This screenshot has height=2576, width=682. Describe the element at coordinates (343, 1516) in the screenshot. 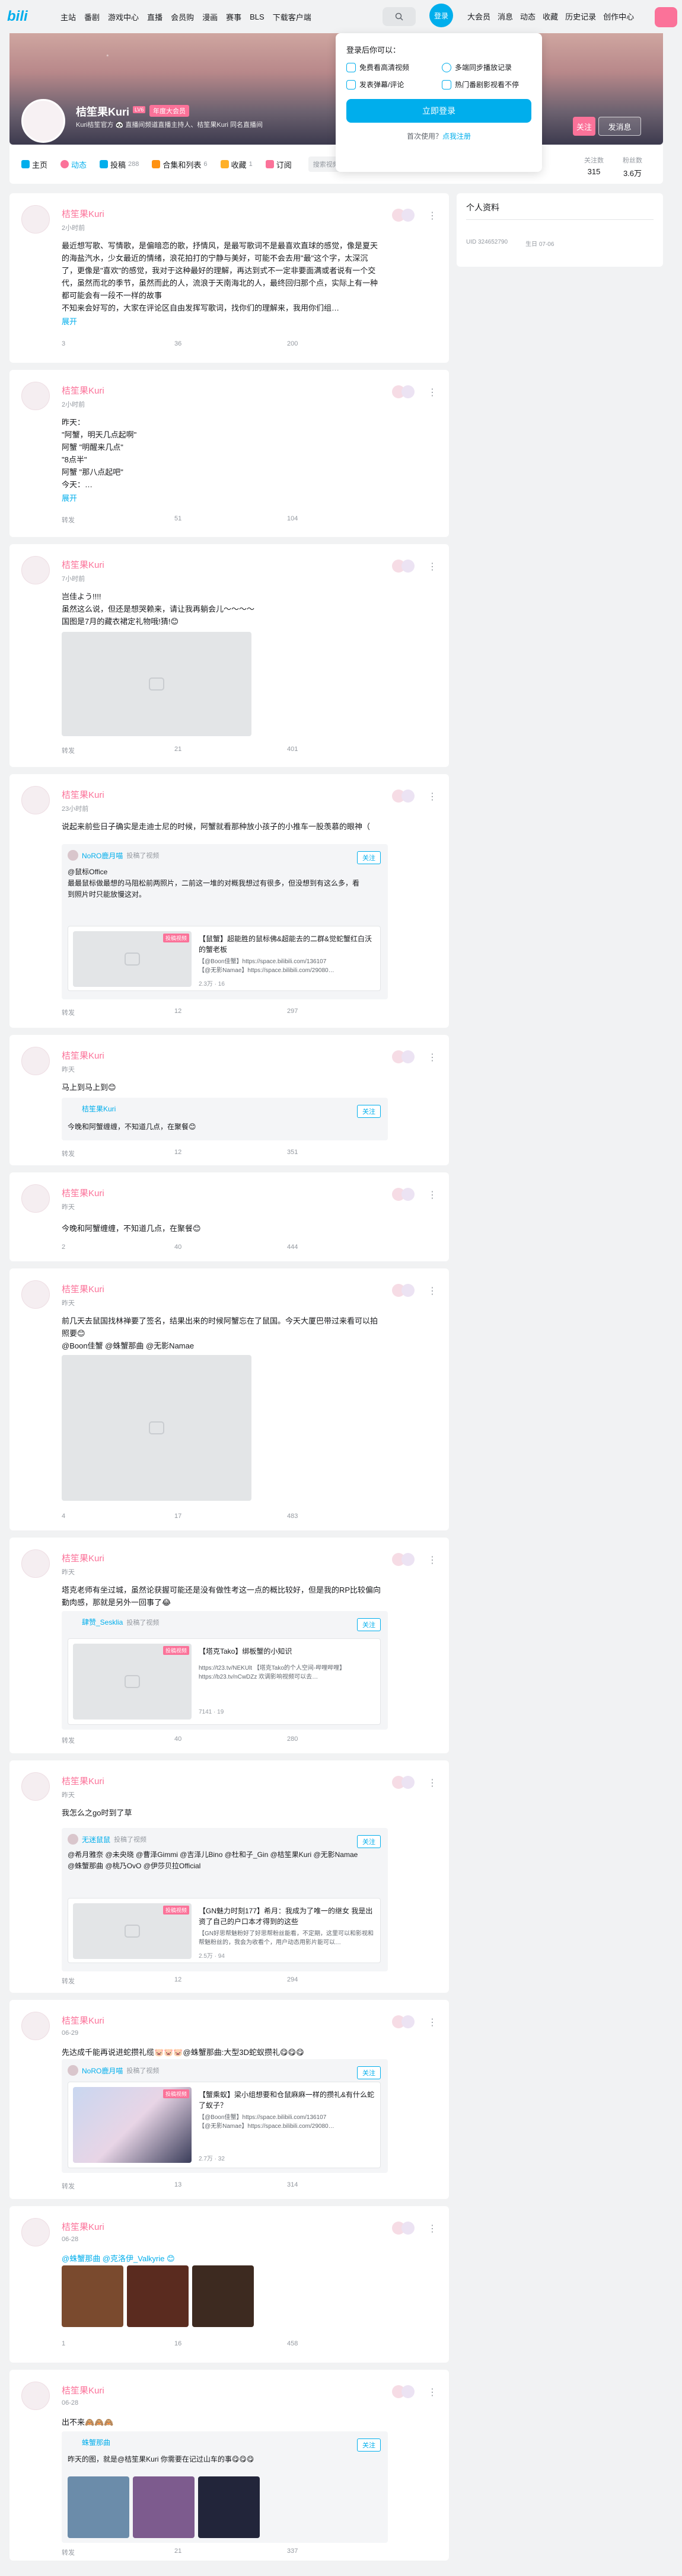

I see `like-button: 483` at that location.